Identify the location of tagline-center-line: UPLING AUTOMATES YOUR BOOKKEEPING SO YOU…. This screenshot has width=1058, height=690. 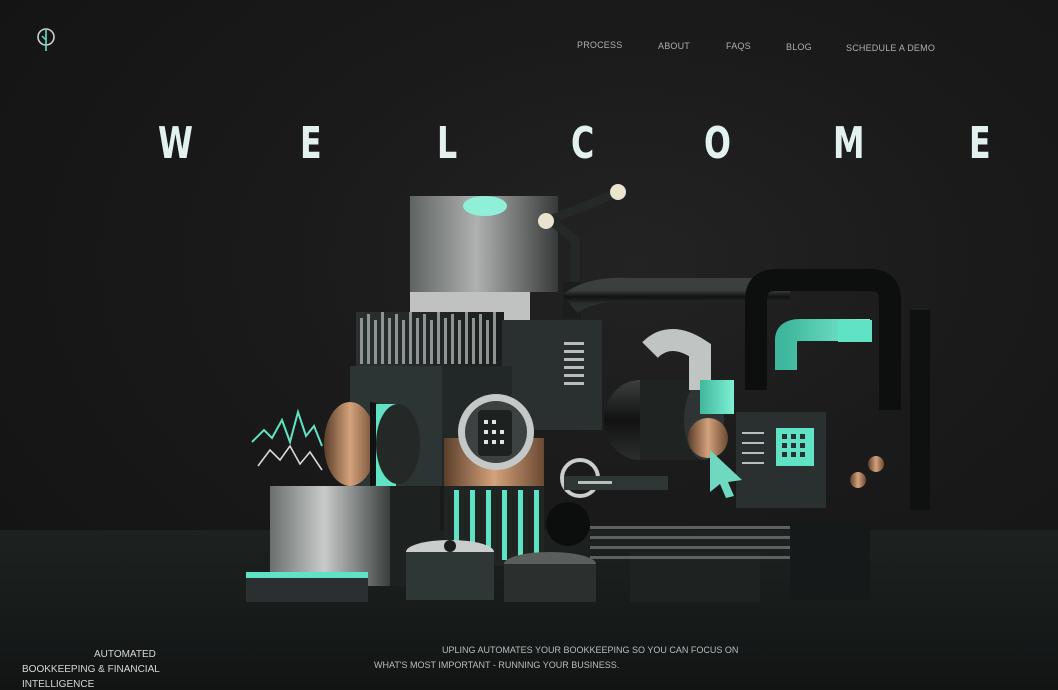
(590, 650).